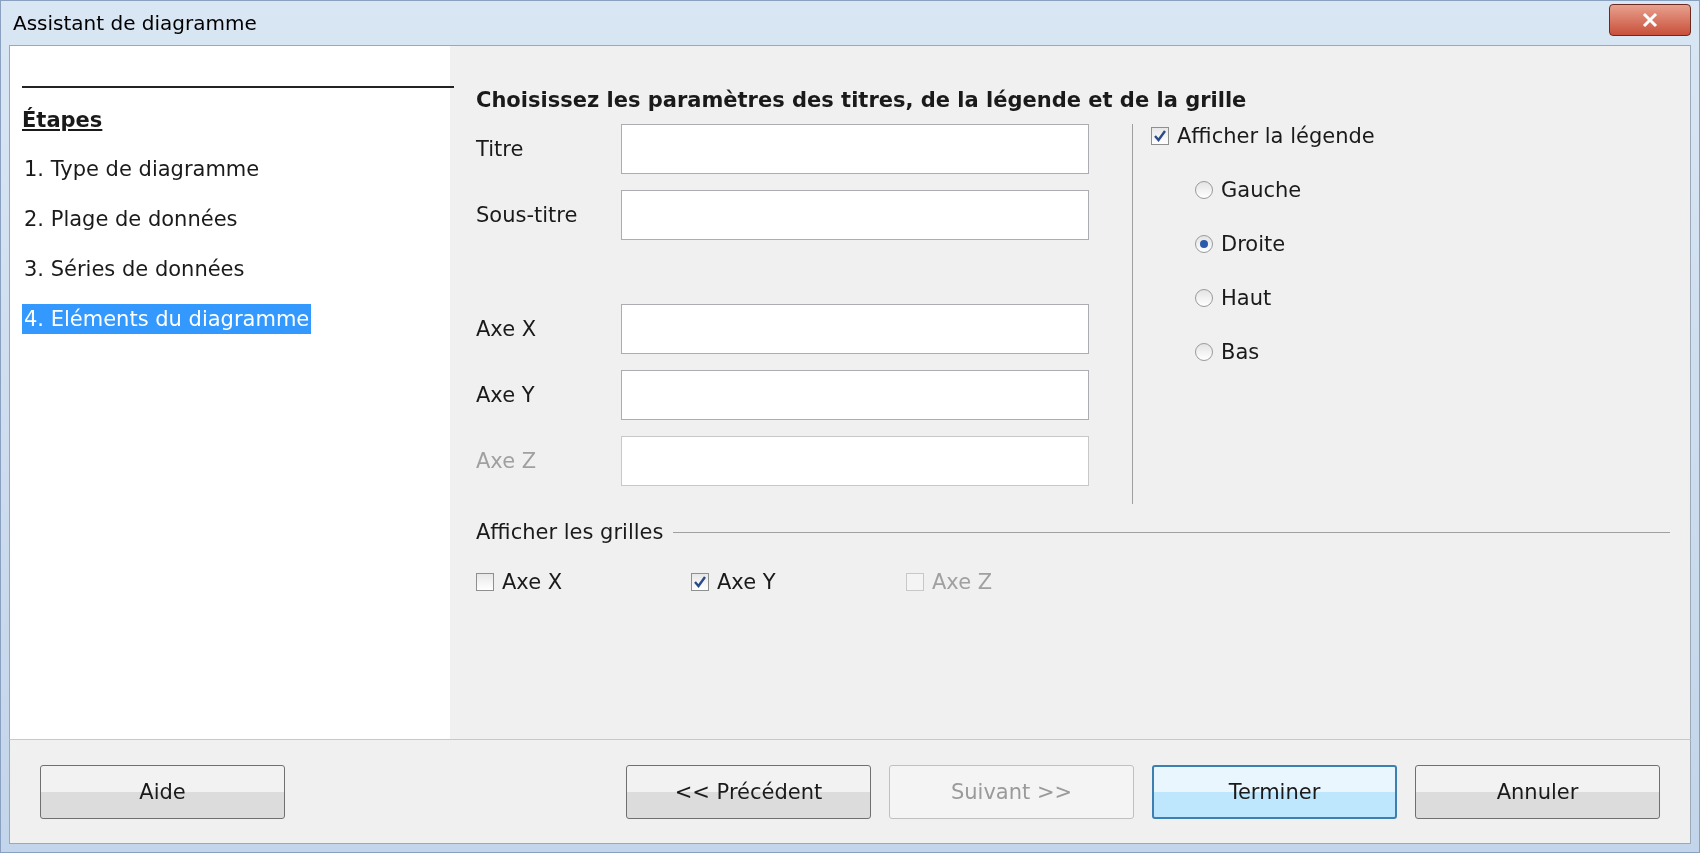 The width and height of the screenshot is (1700, 853). I want to click on close-icon, so click(1650, 20).